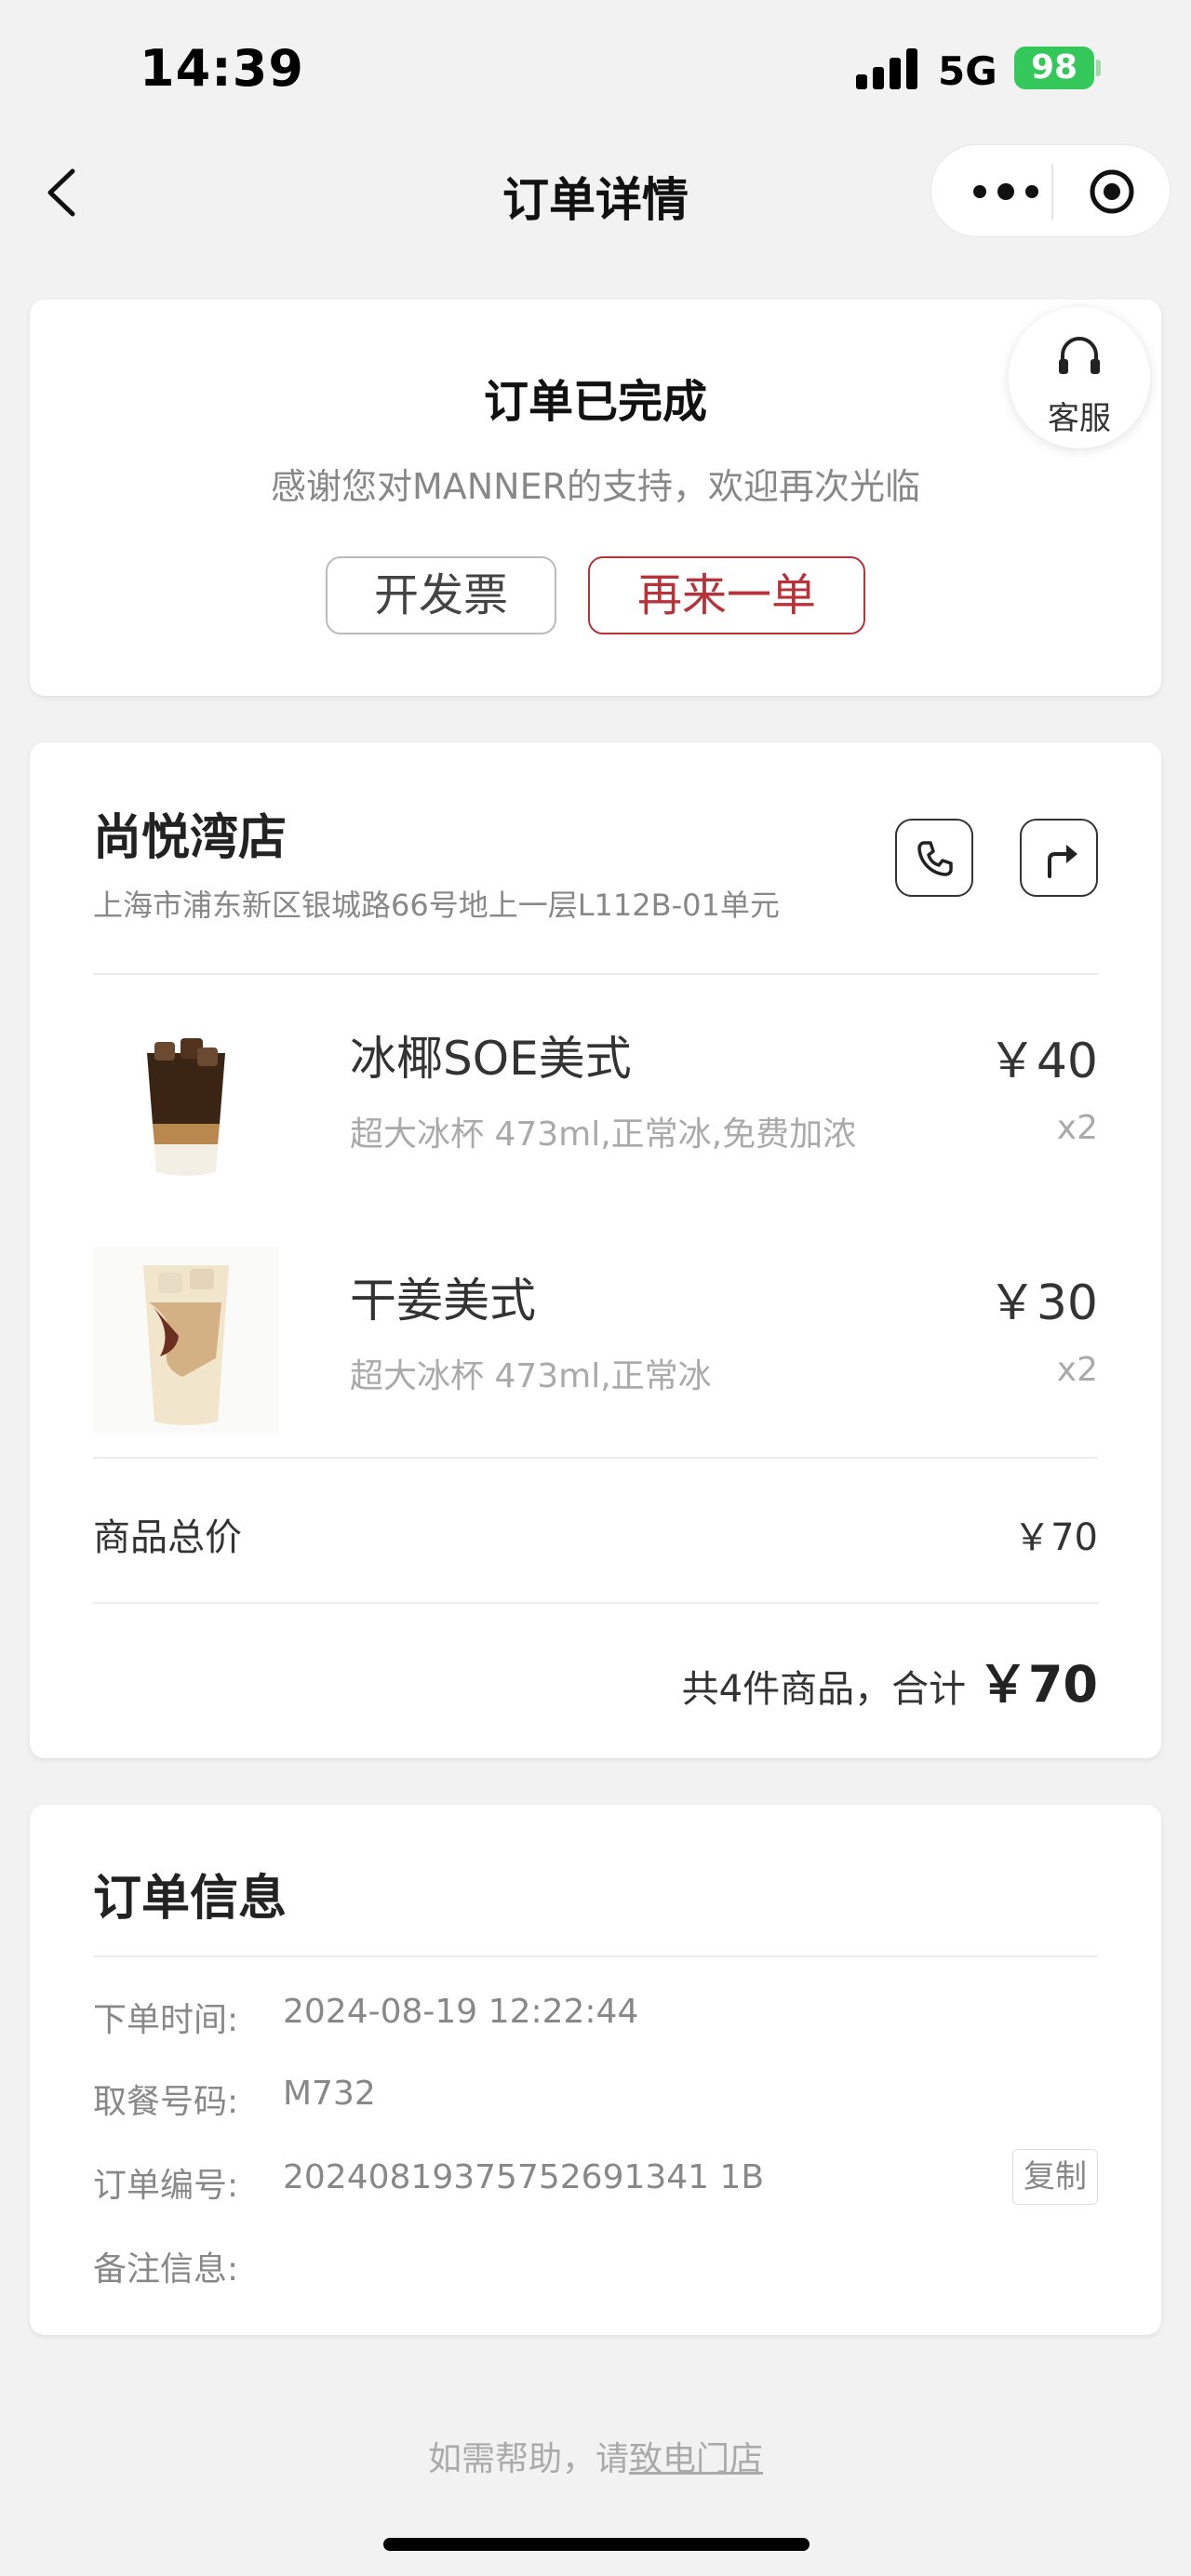  What do you see at coordinates (887, 68) in the screenshot?
I see `signal-icon` at bounding box center [887, 68].